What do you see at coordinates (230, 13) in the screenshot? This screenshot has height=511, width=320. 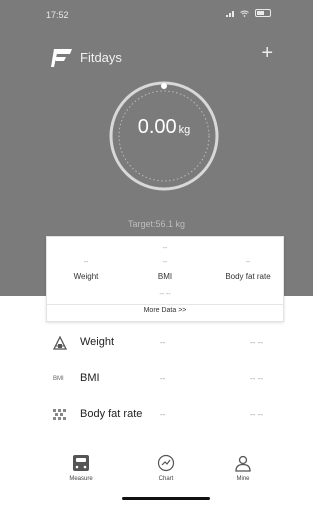 I see `signal-icon` at bounding box center [230, 13].